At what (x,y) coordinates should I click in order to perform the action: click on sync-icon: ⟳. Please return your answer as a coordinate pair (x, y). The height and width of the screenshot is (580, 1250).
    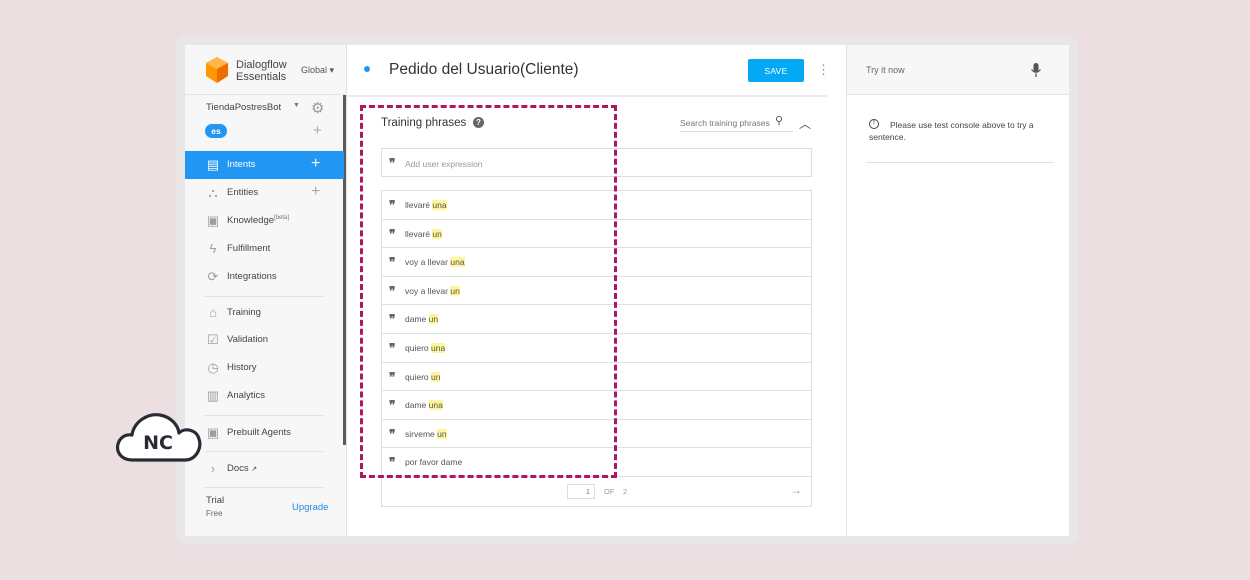
    Looking at the image, I should click on (213, 276).